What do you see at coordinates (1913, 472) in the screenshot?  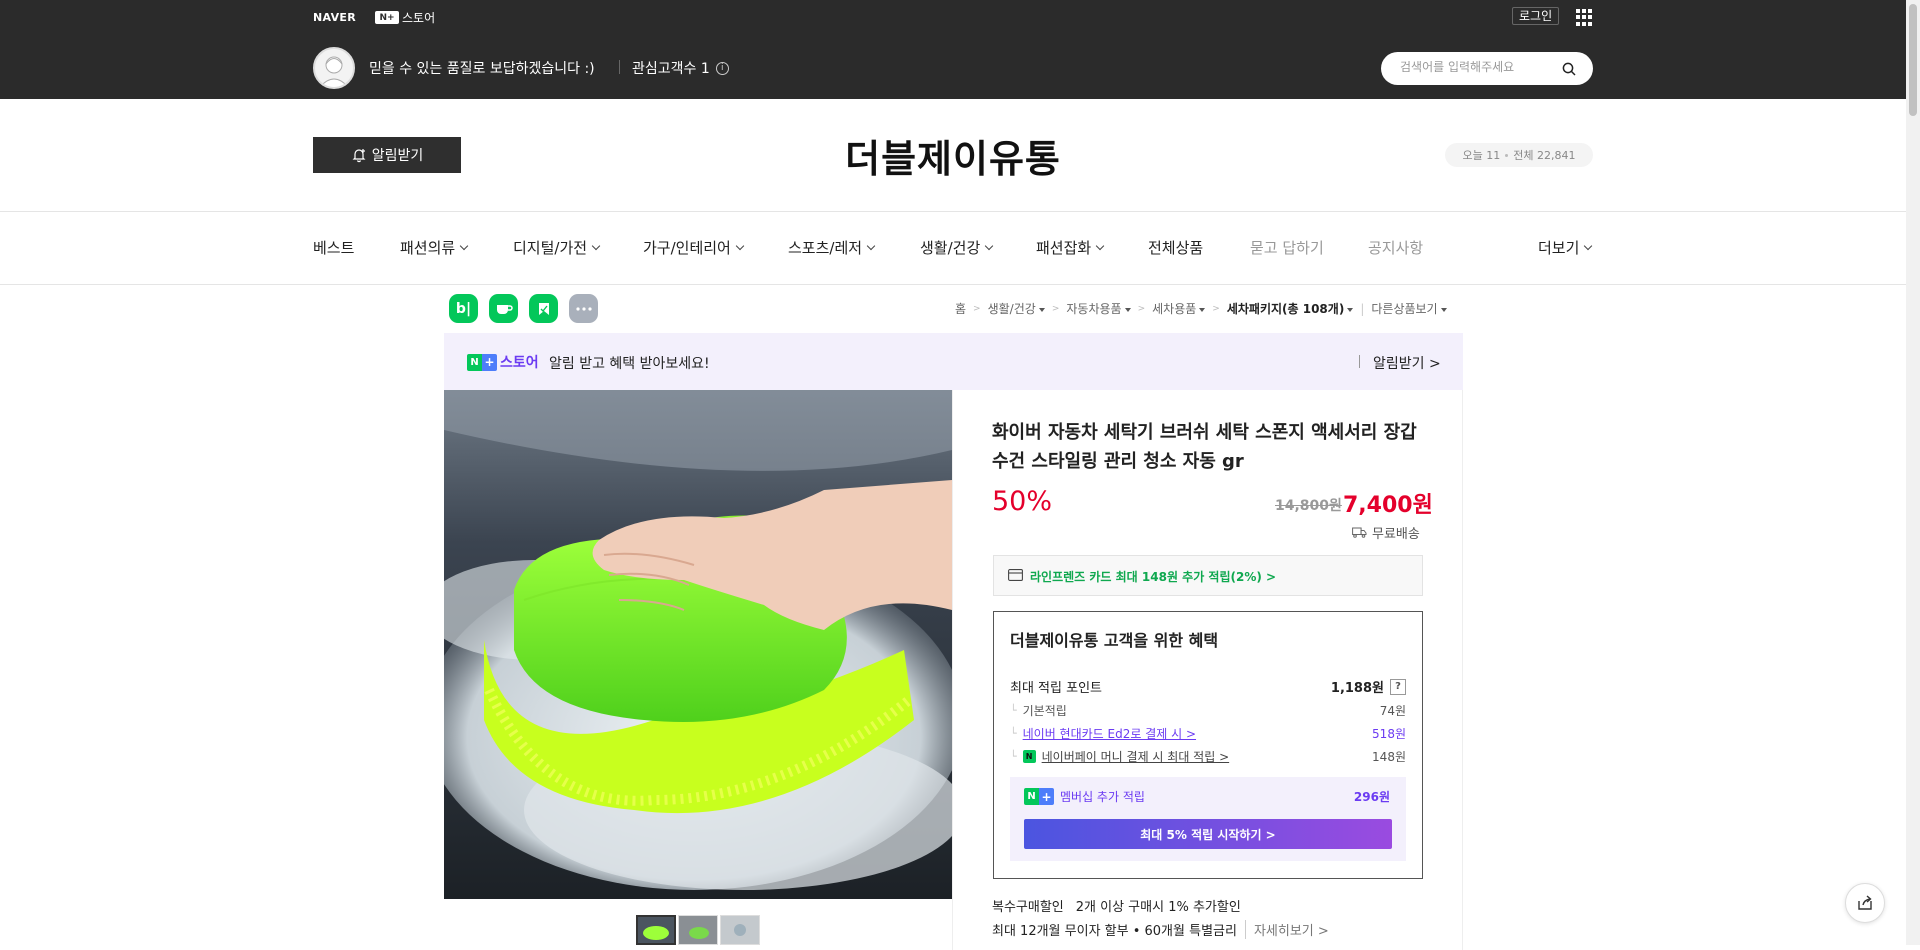 I see `scrollbar` at bounding box center [1913, 472].